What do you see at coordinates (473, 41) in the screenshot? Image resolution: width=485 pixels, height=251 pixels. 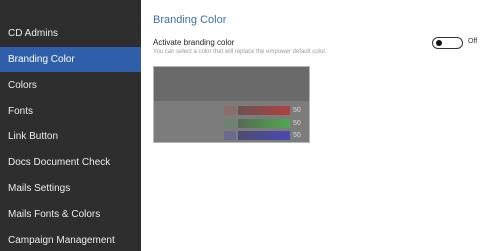 I see `toggle-state-label: Off` at bounding box center [473, 41].